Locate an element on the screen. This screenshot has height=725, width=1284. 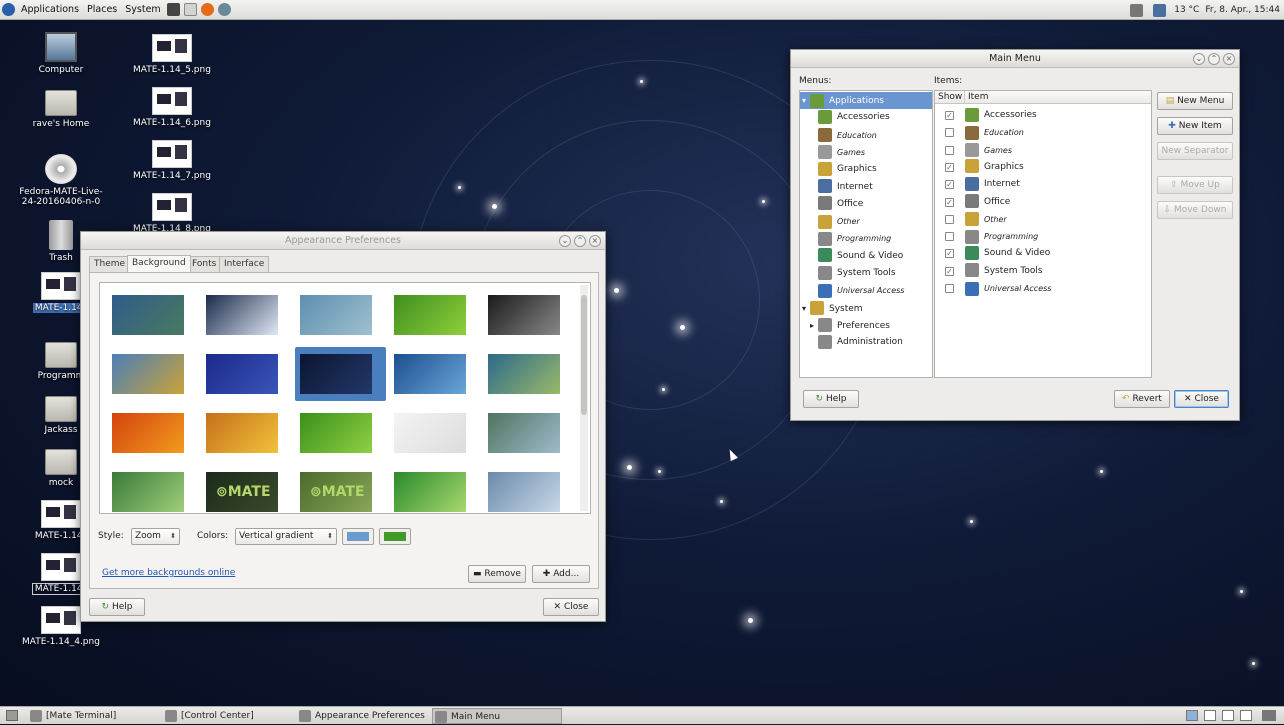
task-main-menu: Main Menu is located at coordinates (497, 716).